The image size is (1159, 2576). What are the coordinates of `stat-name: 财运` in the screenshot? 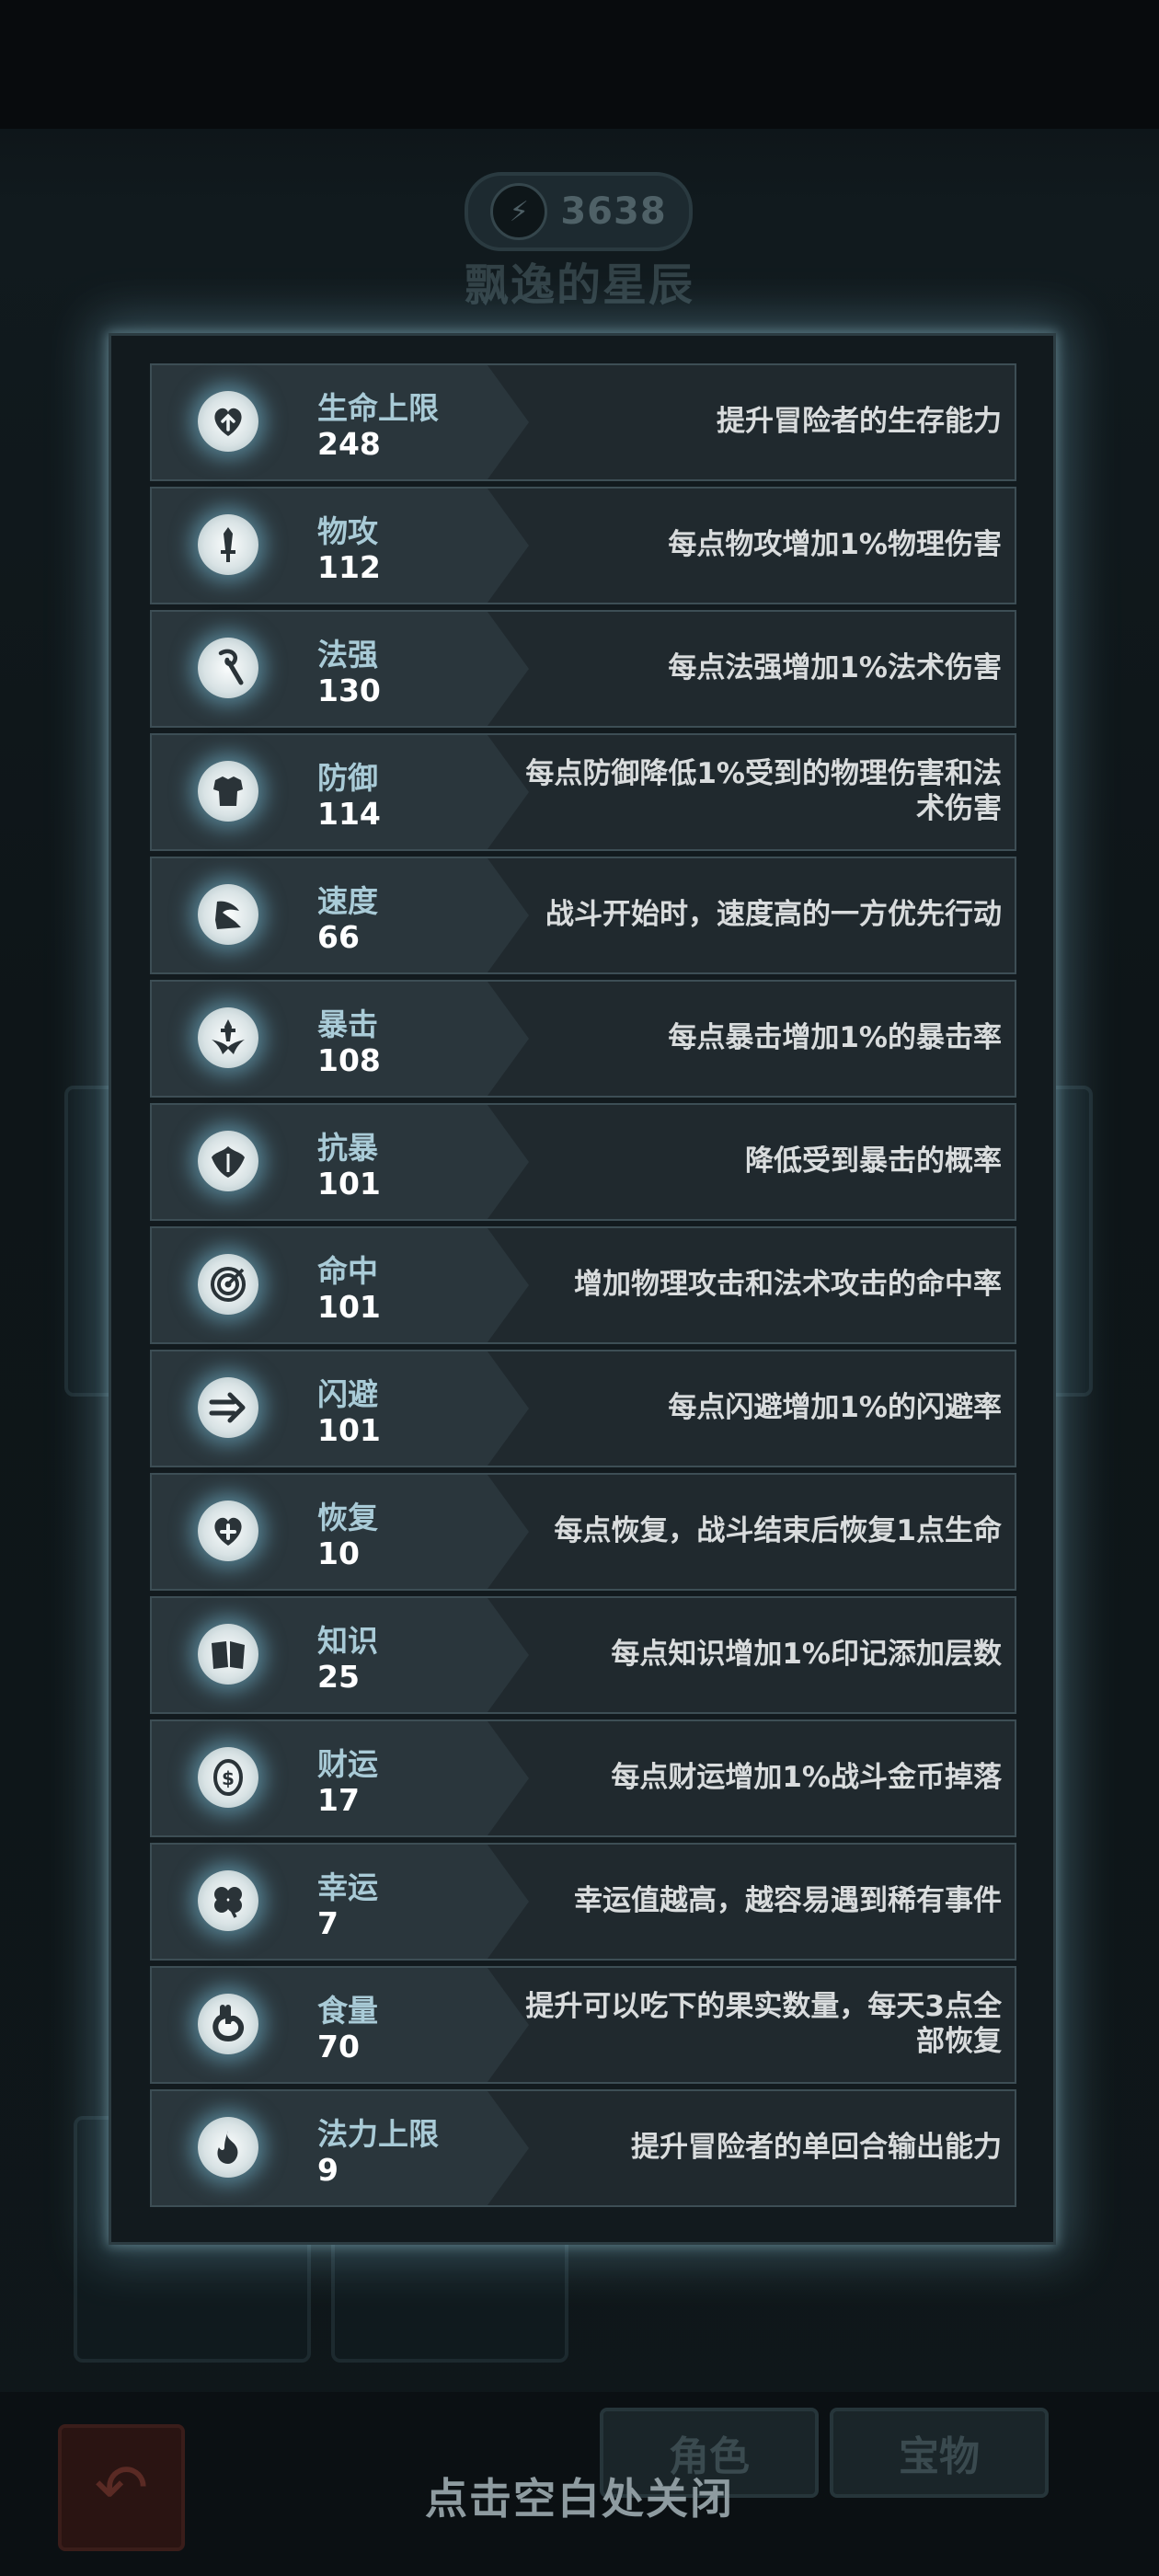 It's located at (347, 1764).